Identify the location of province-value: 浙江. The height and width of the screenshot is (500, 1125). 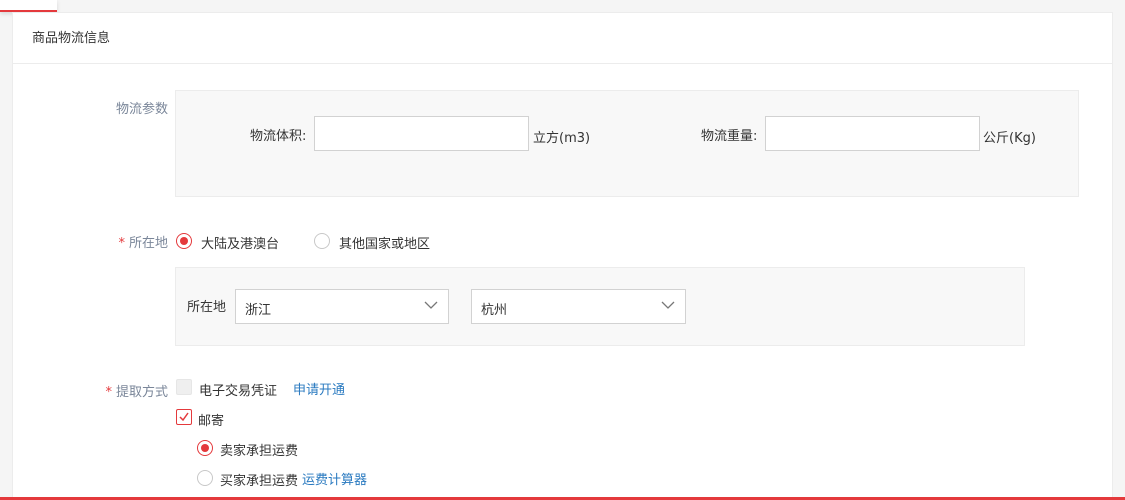
(258, 310).